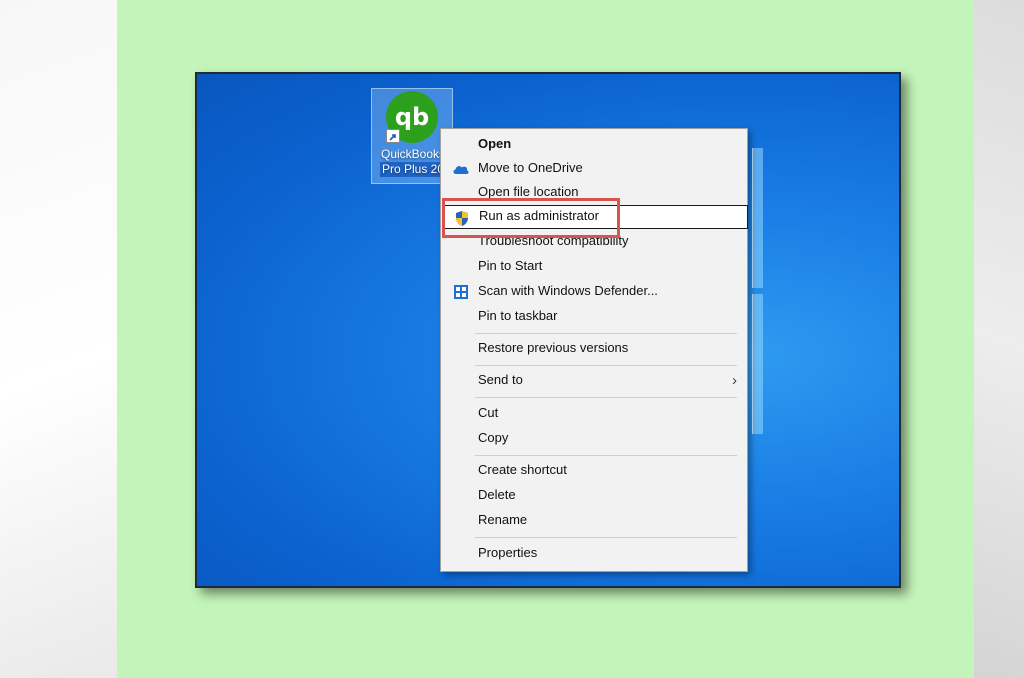 The width and height of the screenshot is (1024, 678). Describe the element at coordinates (594, 317) in the screenshot. I see `menu-item-pin-to-taskbar: Pin to taskbar` at that location.